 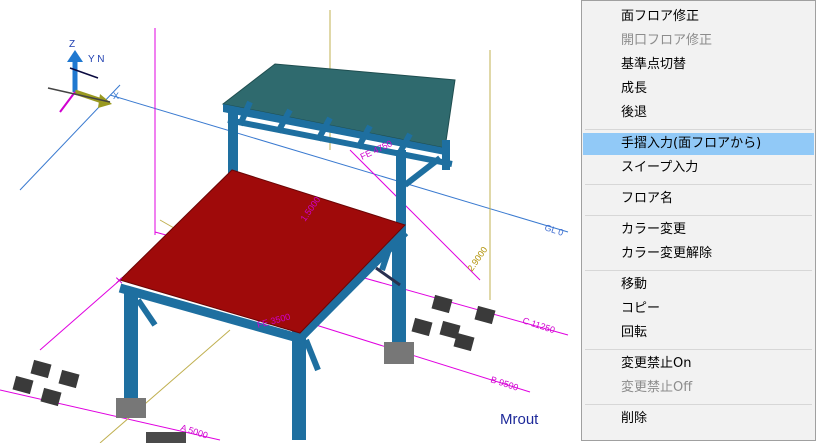 What do you see at coordinates (698, 309) in the screenshot?
I see `menu-item: コピー` at bounding box center [698, 309].